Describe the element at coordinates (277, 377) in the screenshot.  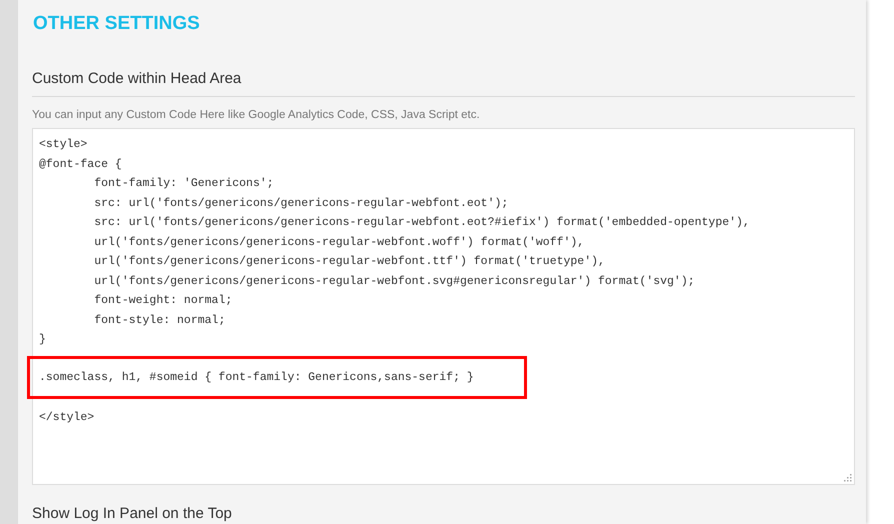
I see `highlight-box: .someclass, h1, #someid { font-family: Genericons,sans-serif; }` at that location.